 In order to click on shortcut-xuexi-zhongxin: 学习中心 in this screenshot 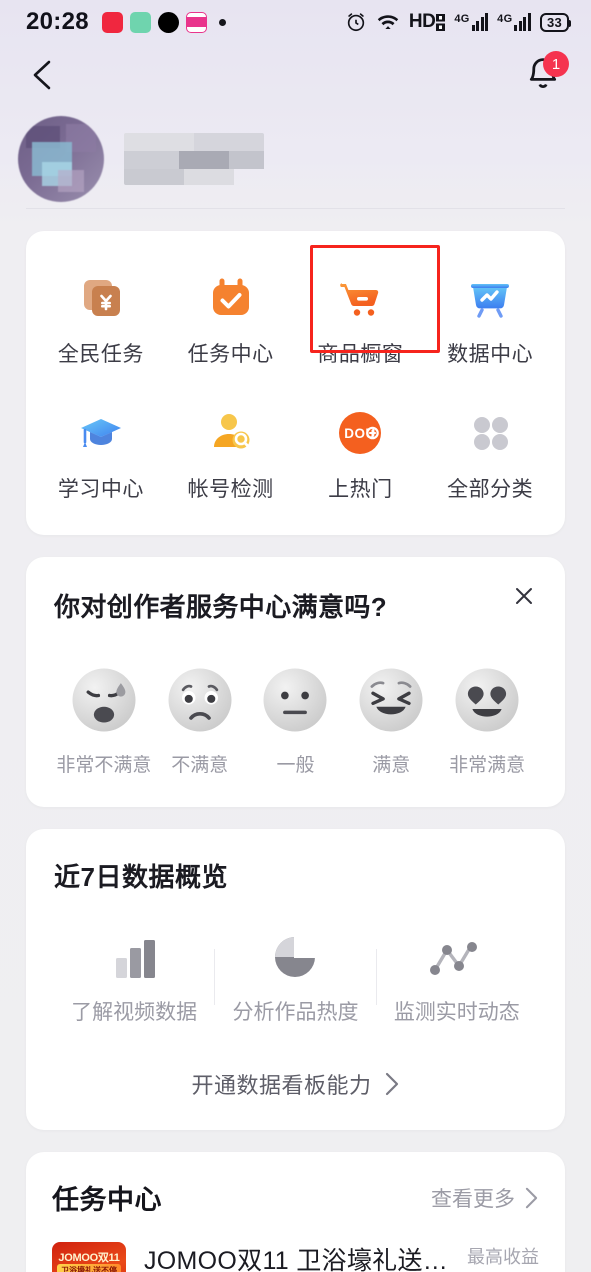, I will do `click(101, 452)`.